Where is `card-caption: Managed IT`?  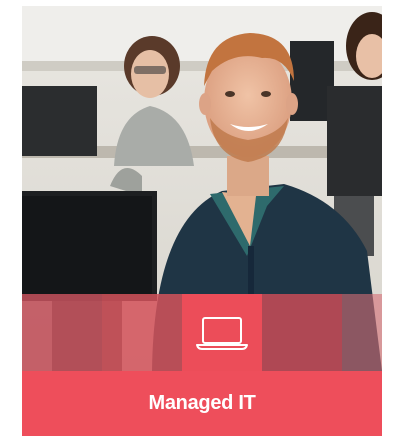
card-caption: Managed IT is located at coordinates (202, 403).